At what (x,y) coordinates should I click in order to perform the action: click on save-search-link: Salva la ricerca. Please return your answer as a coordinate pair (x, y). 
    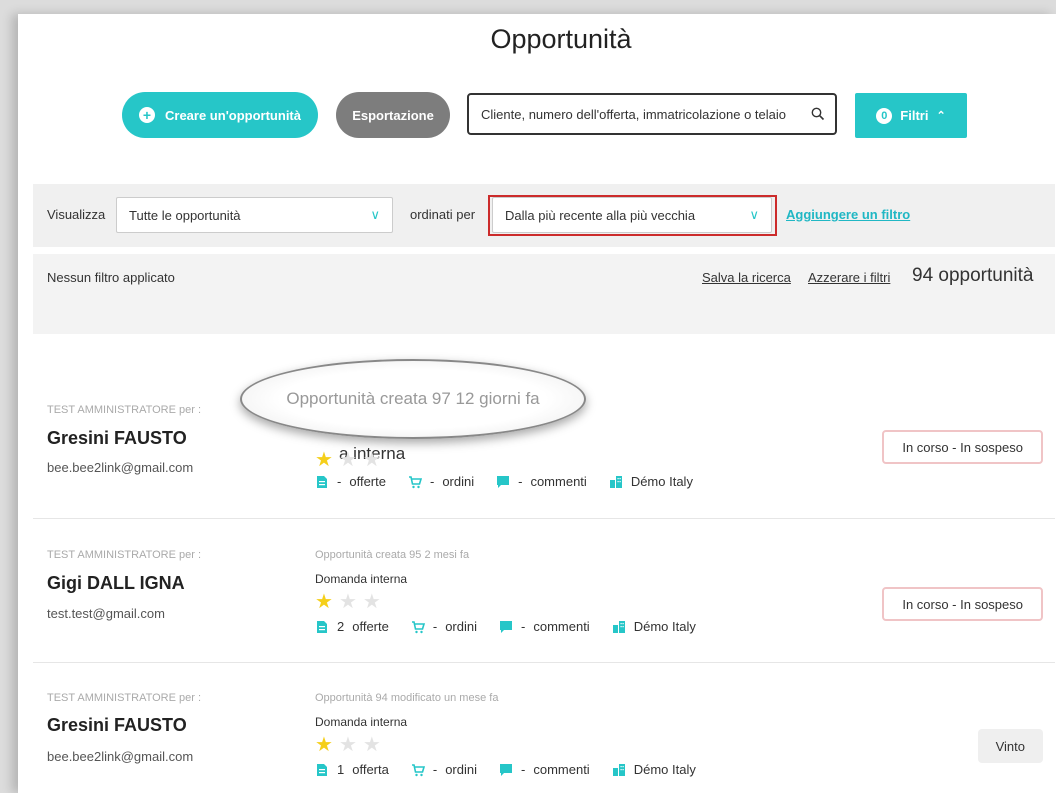
    Looking at the image, I should click on (746, 277).